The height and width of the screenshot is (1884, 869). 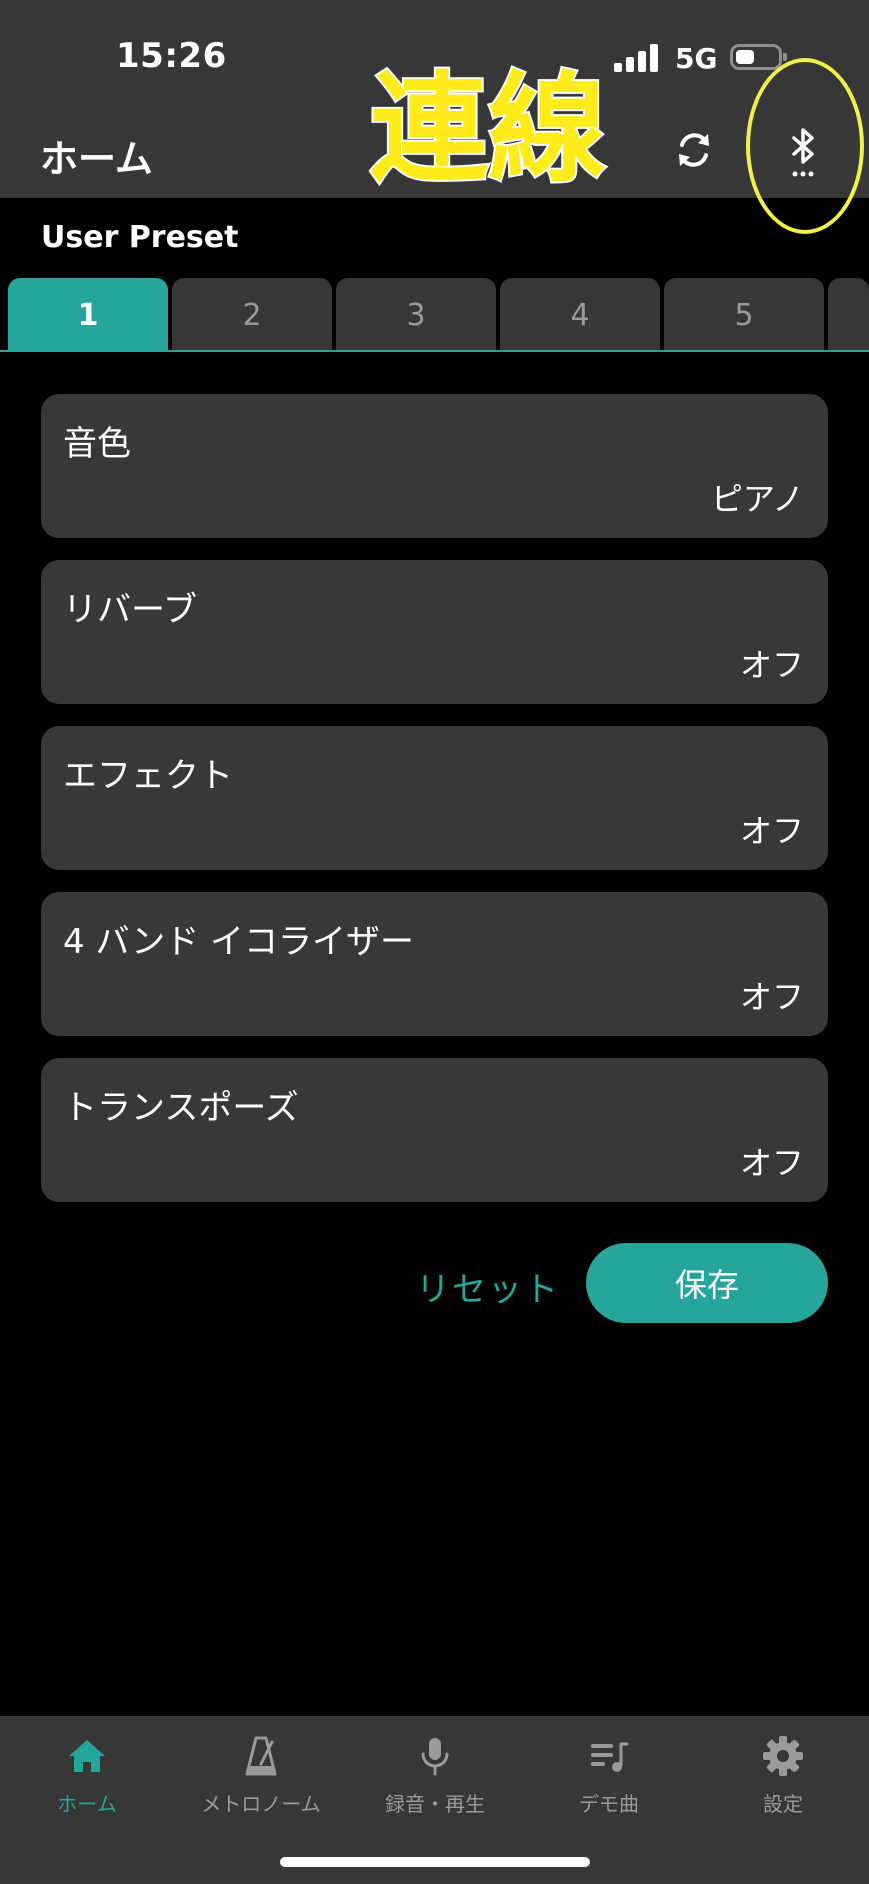 What do you see at coordinates (783, 1756) in the screenshot?
I see `gear-icon` at bounding box center [783, 1756].